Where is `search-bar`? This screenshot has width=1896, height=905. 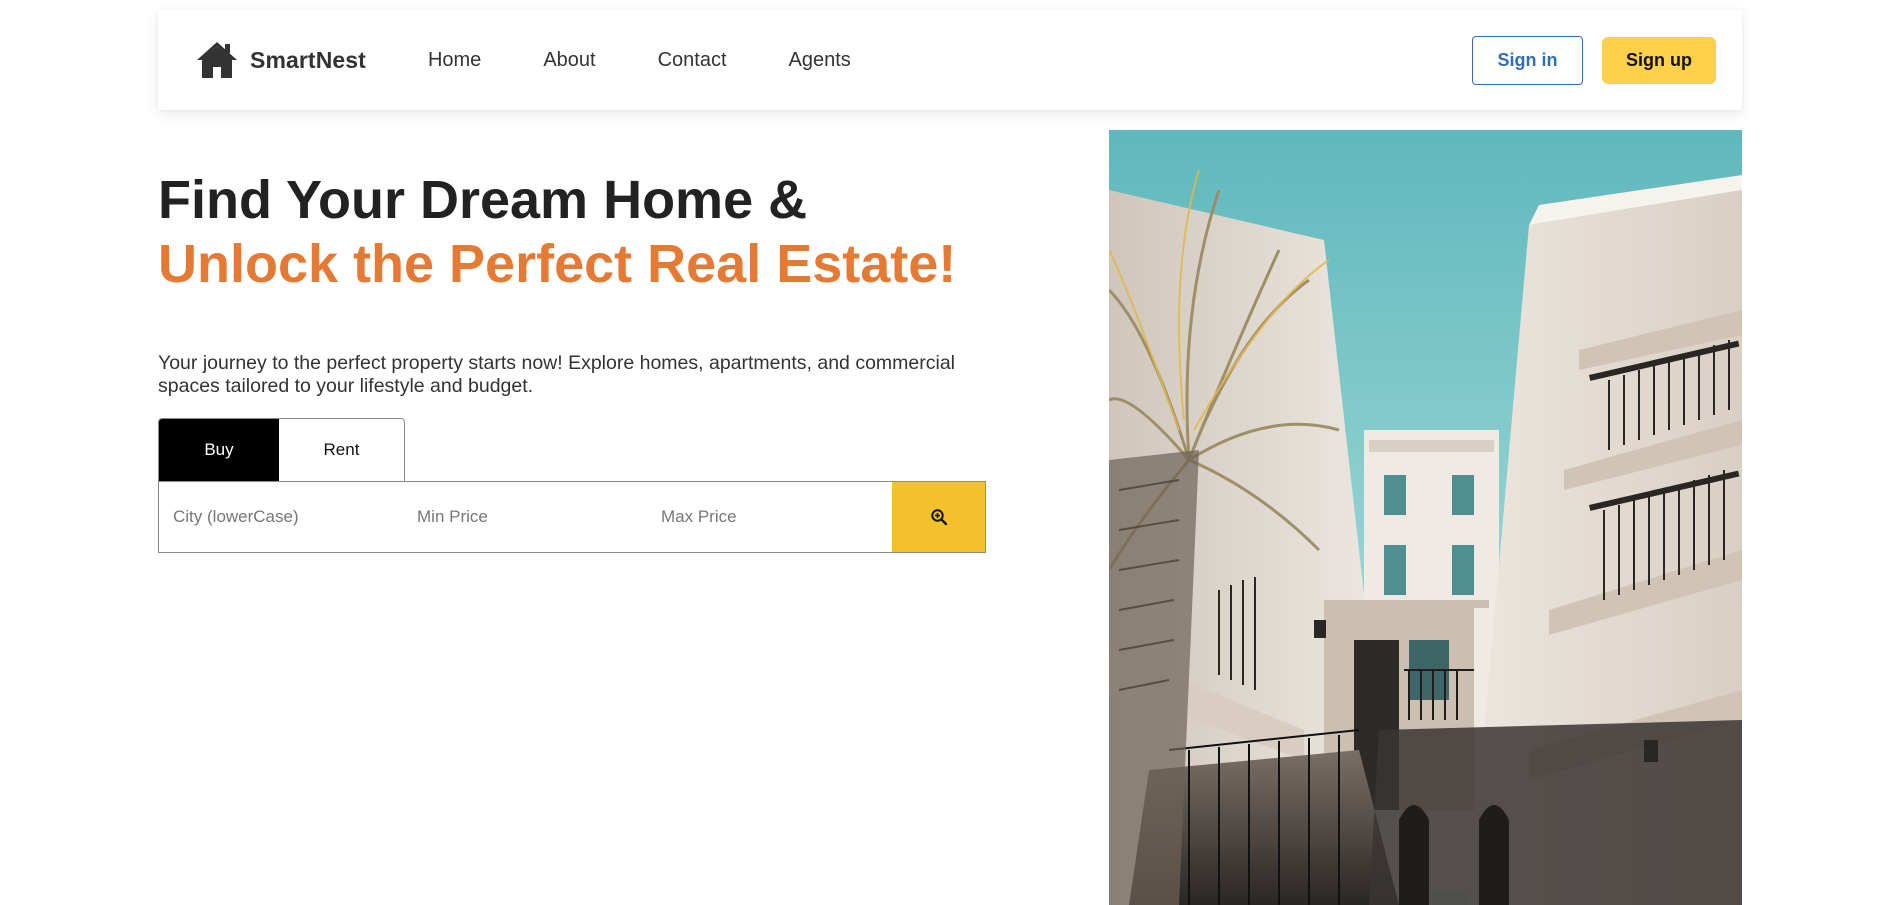
search-bar is located at coordinates (572, 517).